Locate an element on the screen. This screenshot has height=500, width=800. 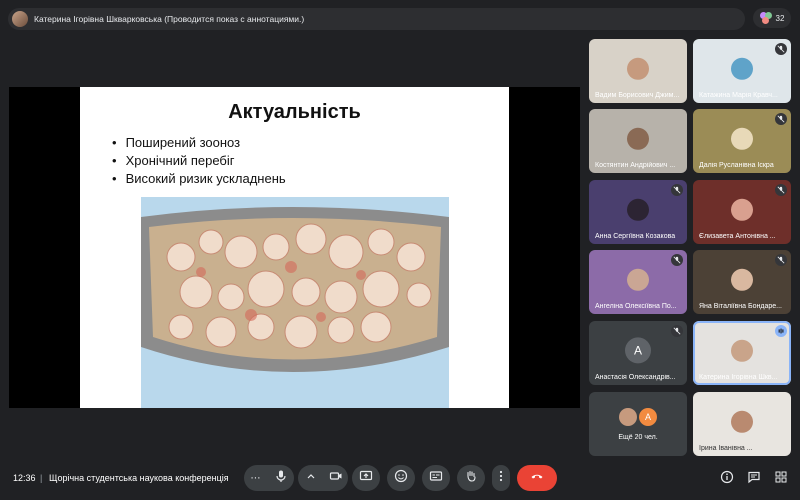
more-options-button is located at coordinates (501, 478).